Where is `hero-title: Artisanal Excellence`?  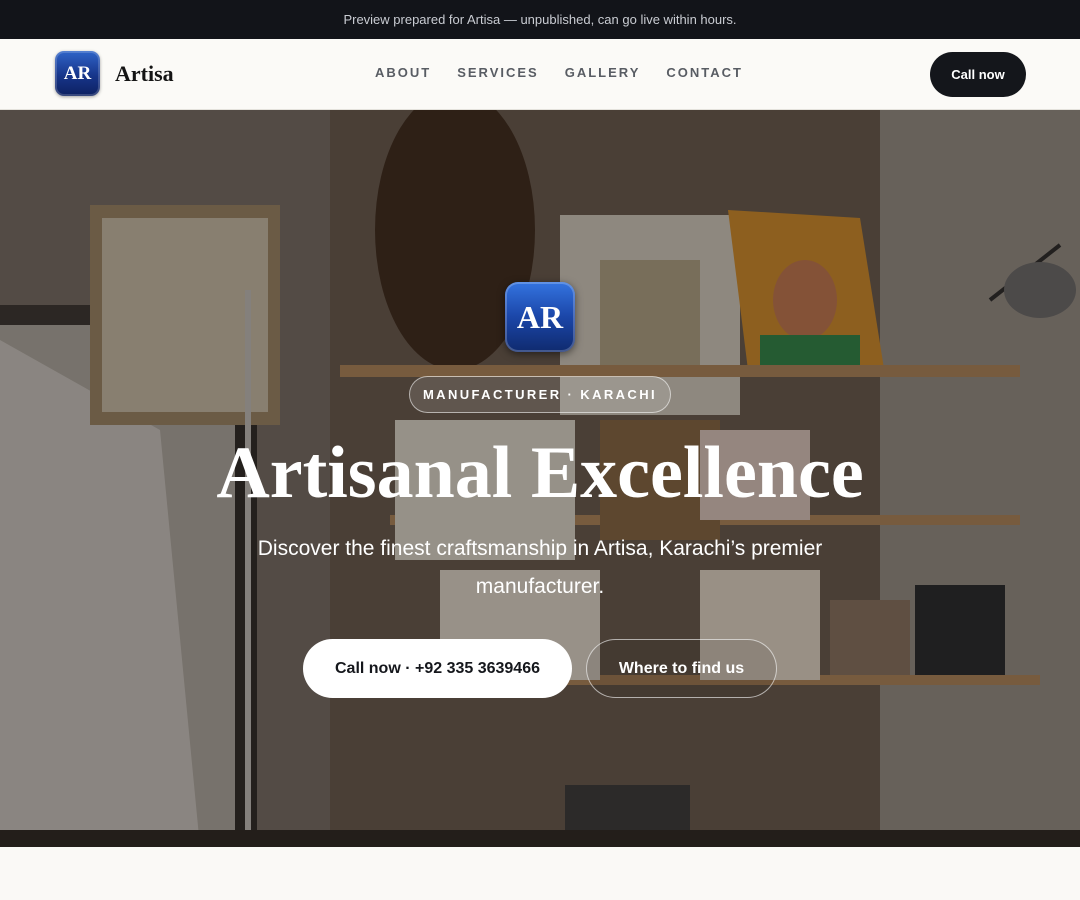
hero-title: Artisanal Excellence is located at coordinates (540, 473).